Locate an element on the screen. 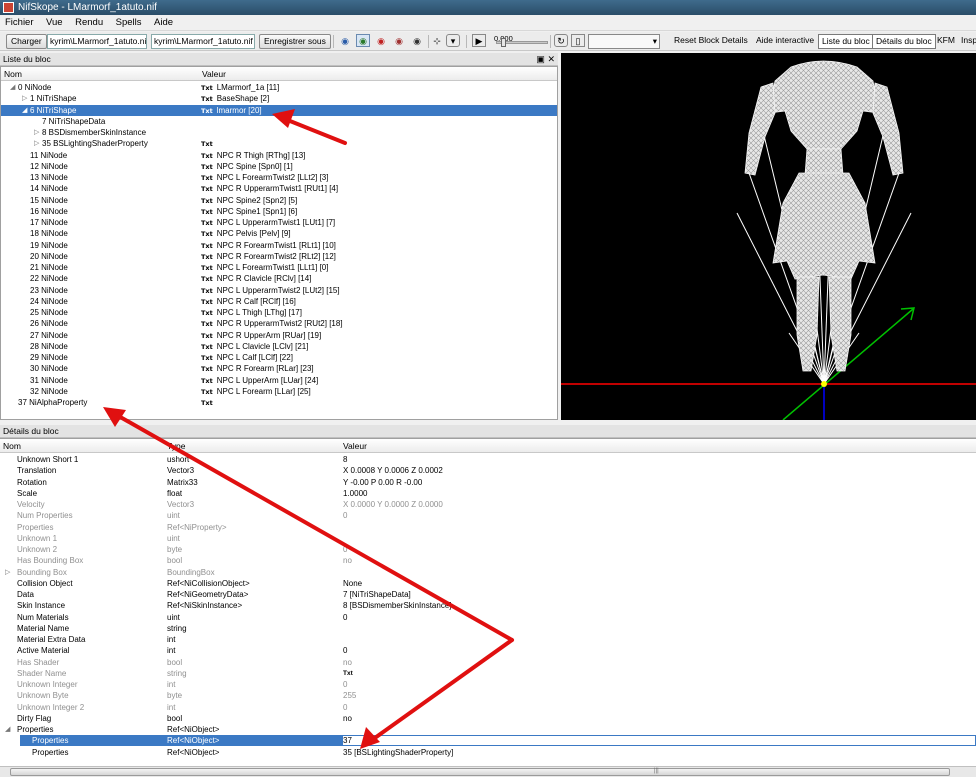 The height and width of the screenshot is (777, 976). detail-row: Shader Name string Txt is located at coordinates (488, 673).